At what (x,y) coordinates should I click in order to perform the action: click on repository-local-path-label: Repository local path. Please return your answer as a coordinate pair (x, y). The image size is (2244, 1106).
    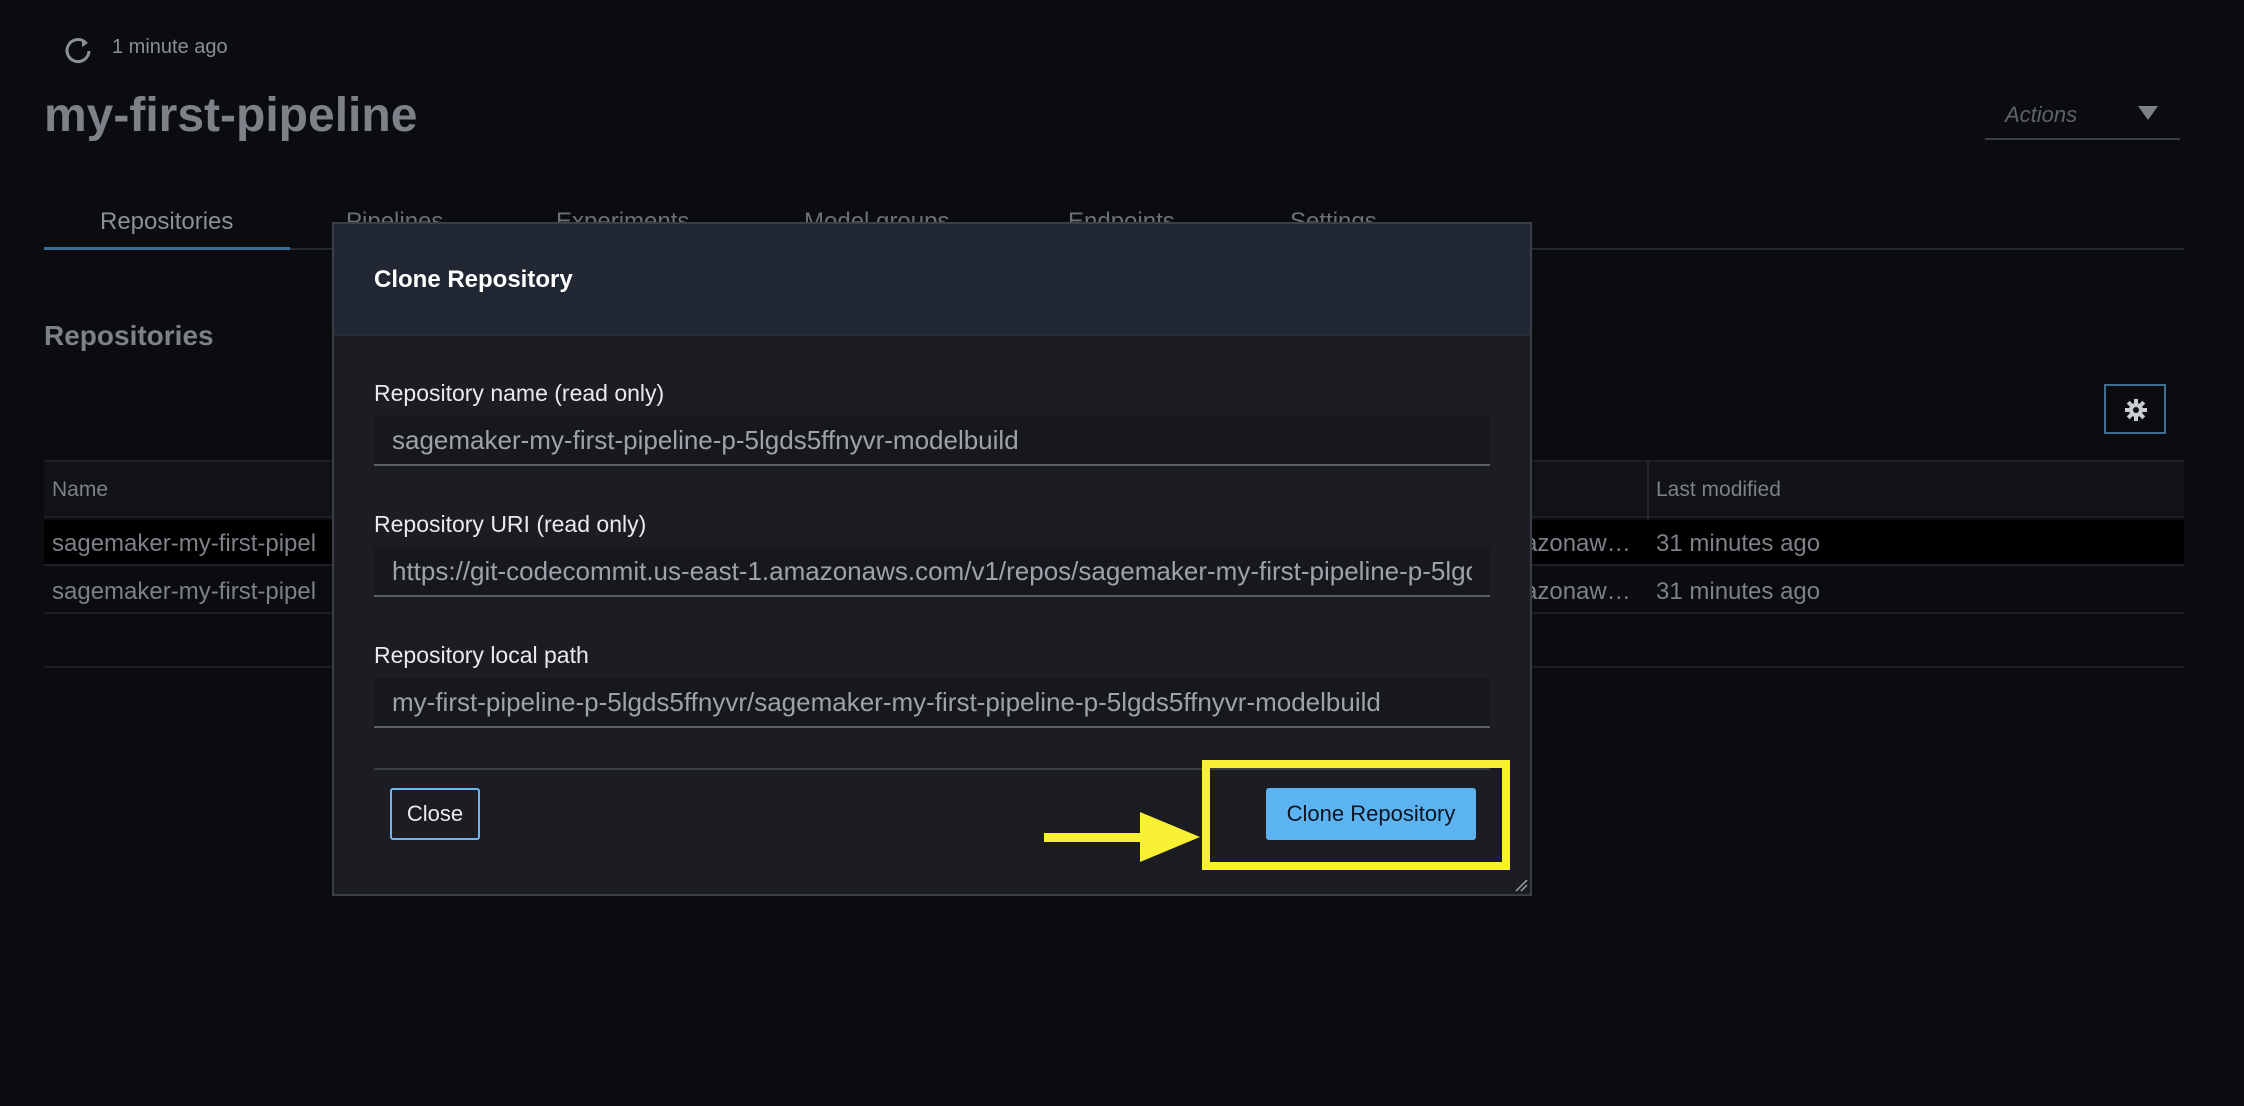
    Looking at the image, I should click on (481, 655).